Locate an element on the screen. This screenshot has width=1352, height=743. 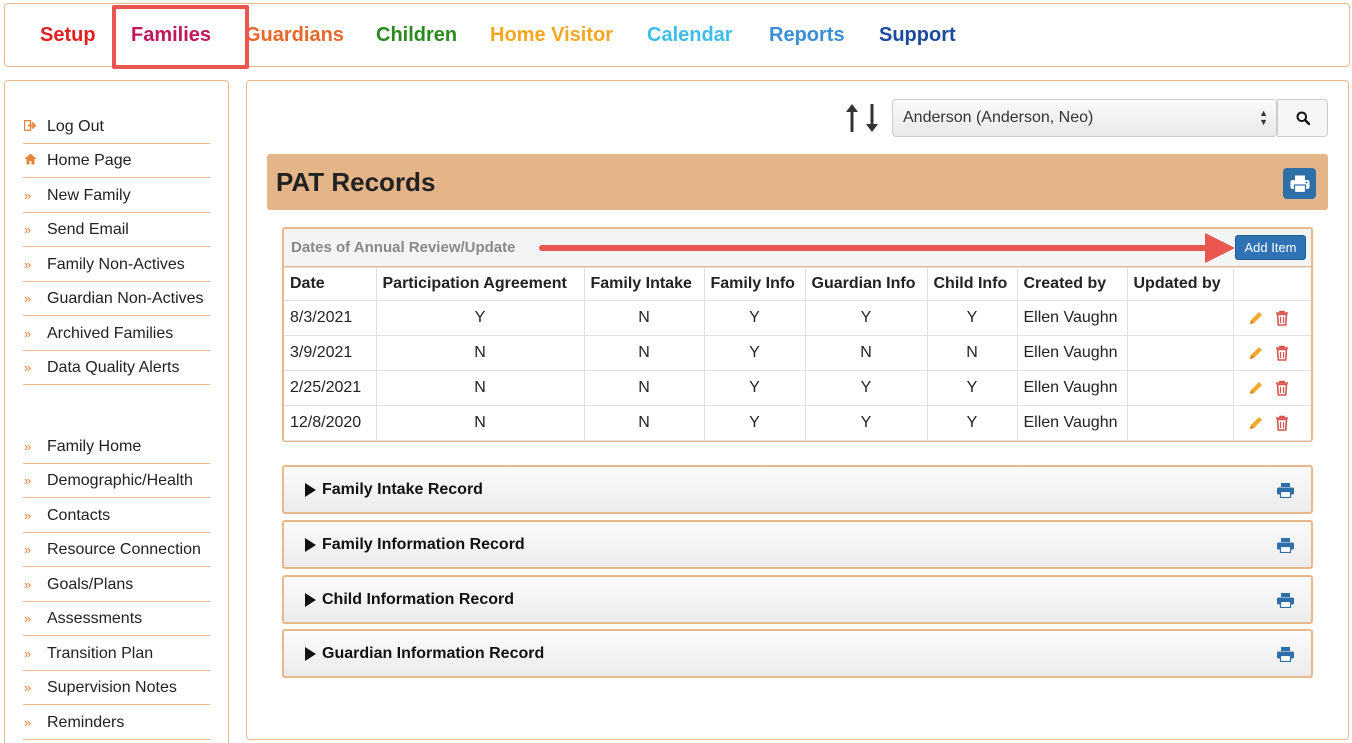
column-header: Created by is located at coordinates (1072, 284).